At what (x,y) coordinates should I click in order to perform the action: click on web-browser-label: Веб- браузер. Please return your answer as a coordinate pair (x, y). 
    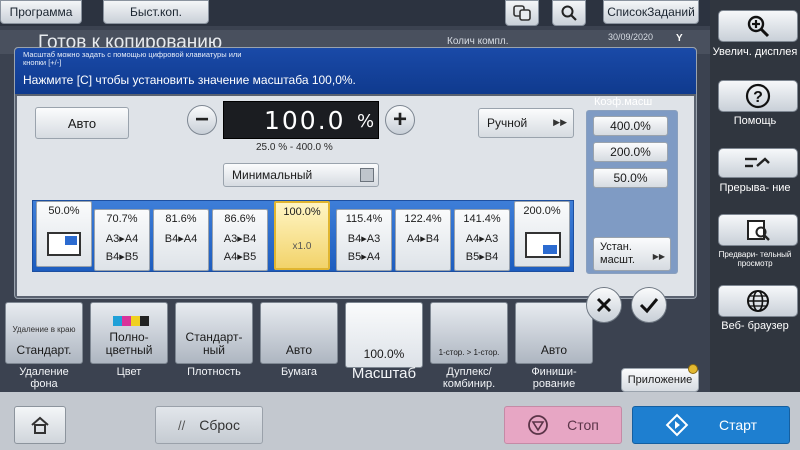
    Looking at the image, I should click on (755, 326).